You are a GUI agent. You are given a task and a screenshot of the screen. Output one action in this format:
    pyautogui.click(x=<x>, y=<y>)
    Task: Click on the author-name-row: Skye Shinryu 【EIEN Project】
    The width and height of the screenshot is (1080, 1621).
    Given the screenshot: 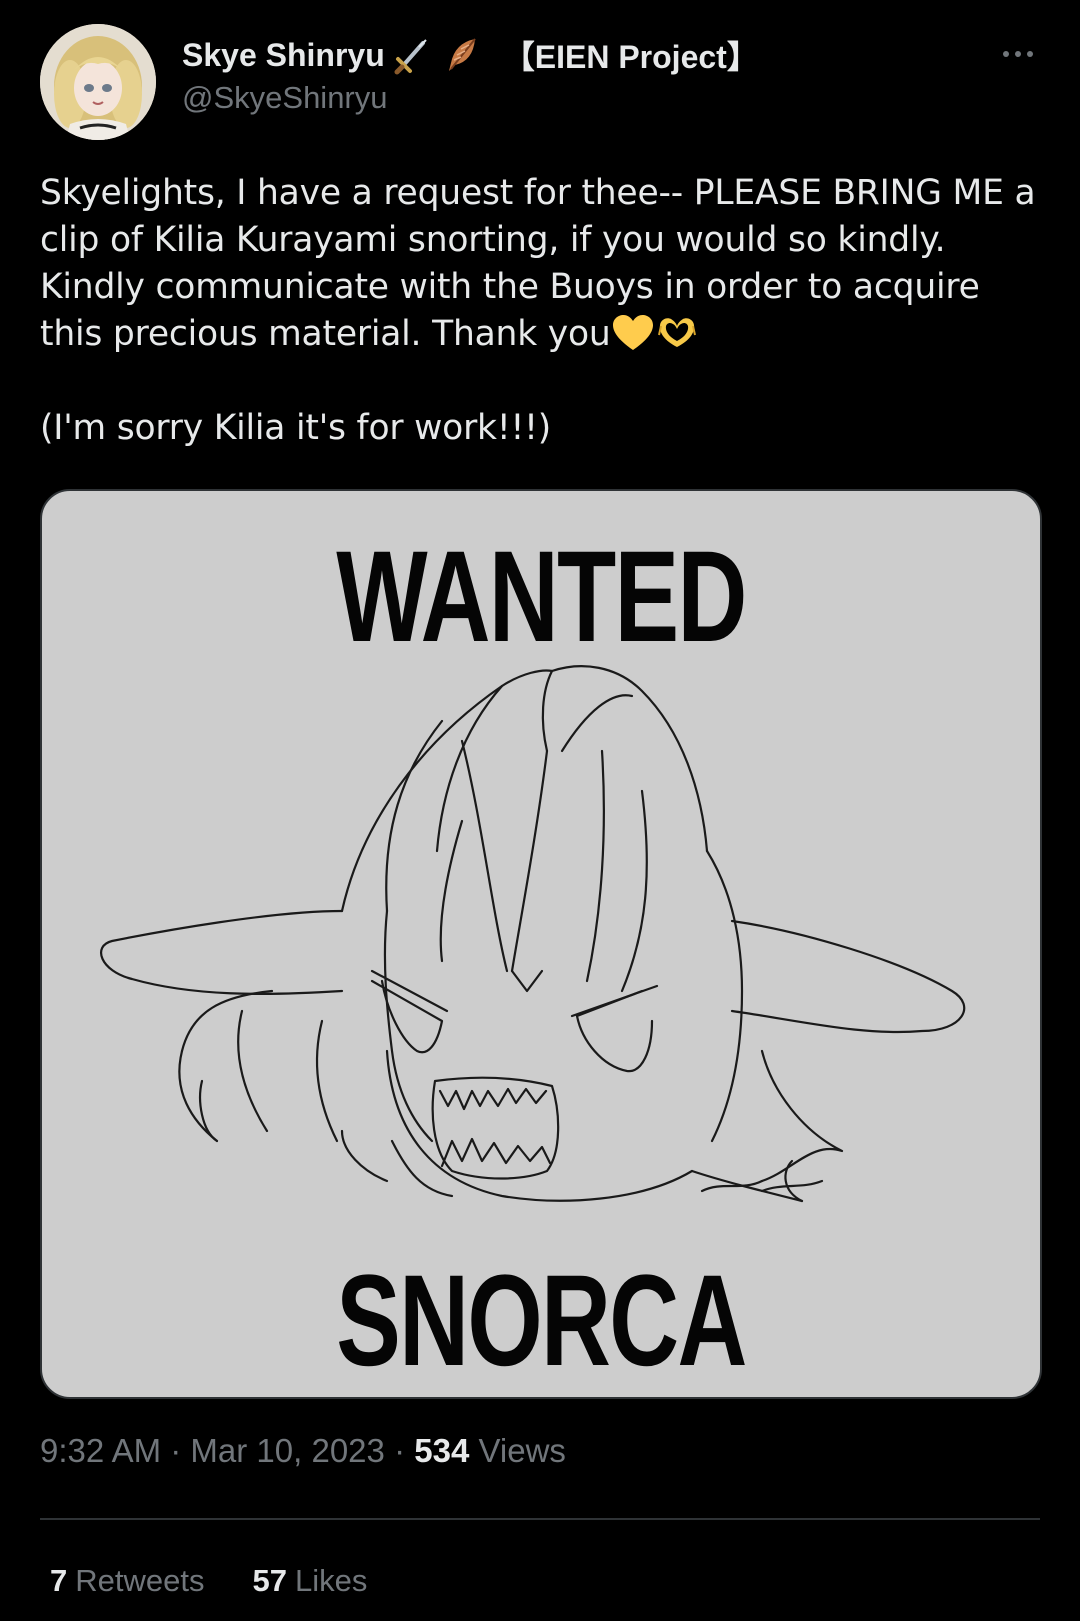 What is the action you would take?
    pyautogui.click(x=470, y=55)
    